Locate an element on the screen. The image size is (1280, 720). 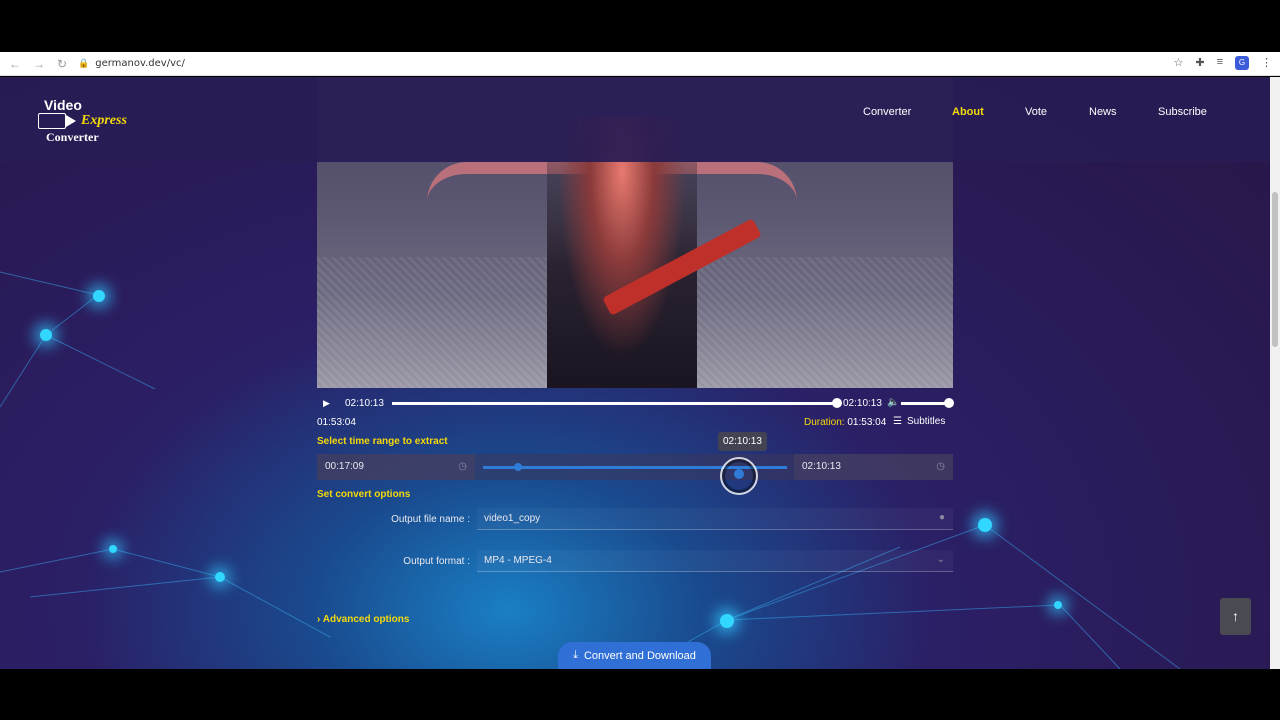
range-end-dot is located at coordinates (739, 474).